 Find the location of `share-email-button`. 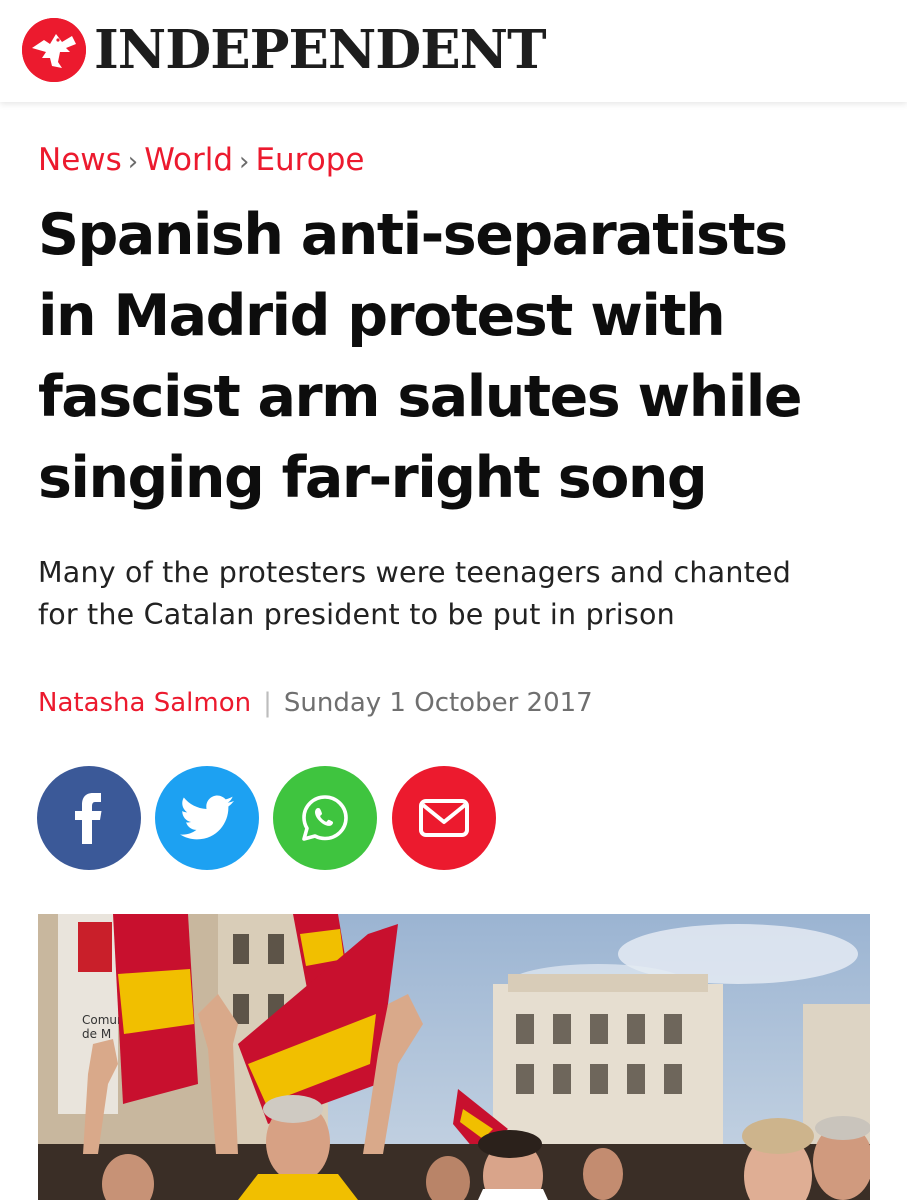

share-email-button is located at coordinates (444, 818).